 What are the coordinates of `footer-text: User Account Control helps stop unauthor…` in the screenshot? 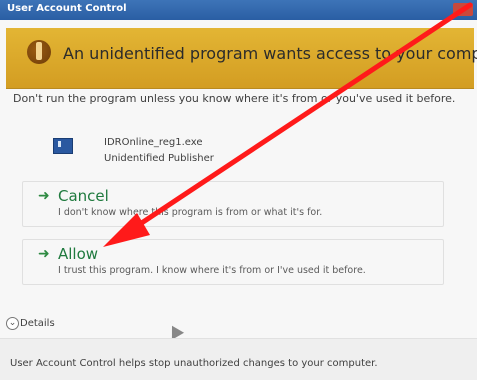 It's located at (194, 363).